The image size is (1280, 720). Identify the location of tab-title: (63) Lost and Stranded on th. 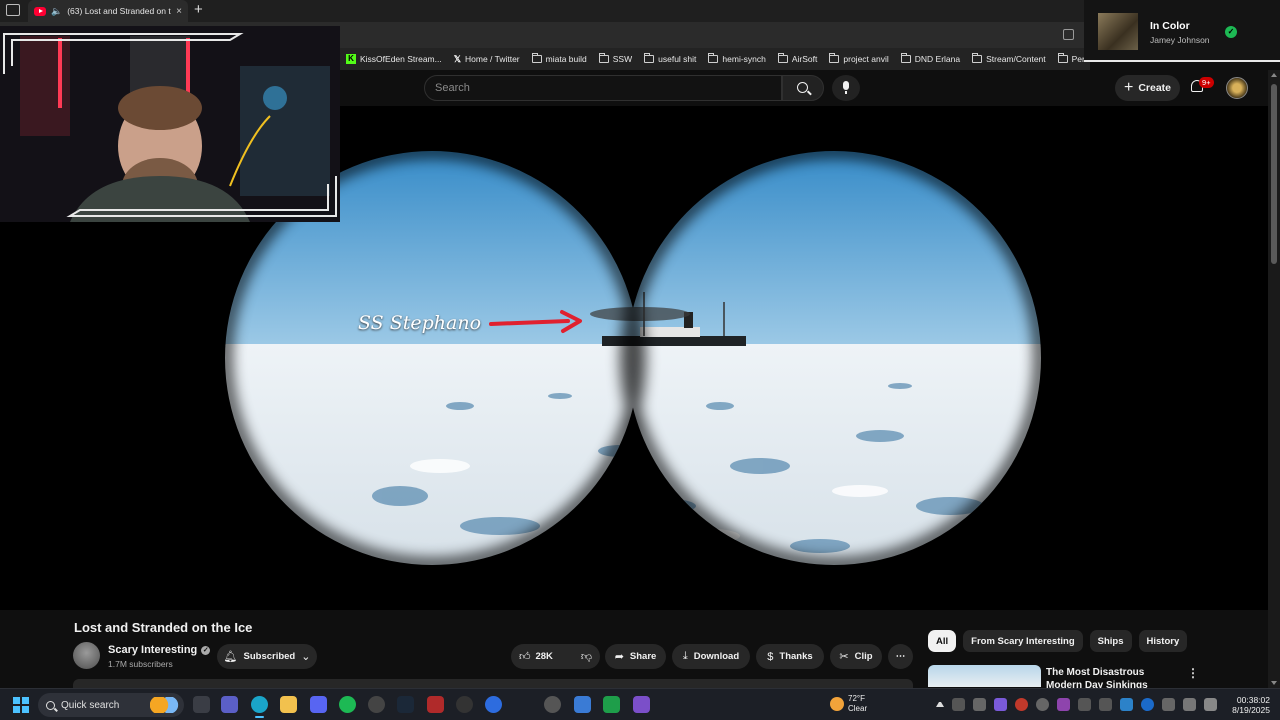
(119, 11).